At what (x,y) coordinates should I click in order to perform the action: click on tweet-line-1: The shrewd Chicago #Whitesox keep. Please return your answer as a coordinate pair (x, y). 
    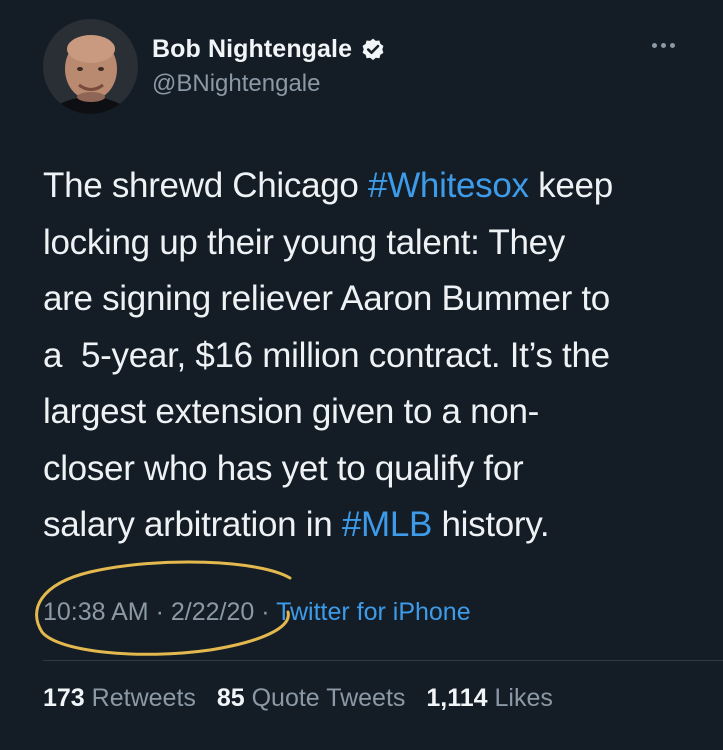
    Looking at the image, I should click on (328, 185).